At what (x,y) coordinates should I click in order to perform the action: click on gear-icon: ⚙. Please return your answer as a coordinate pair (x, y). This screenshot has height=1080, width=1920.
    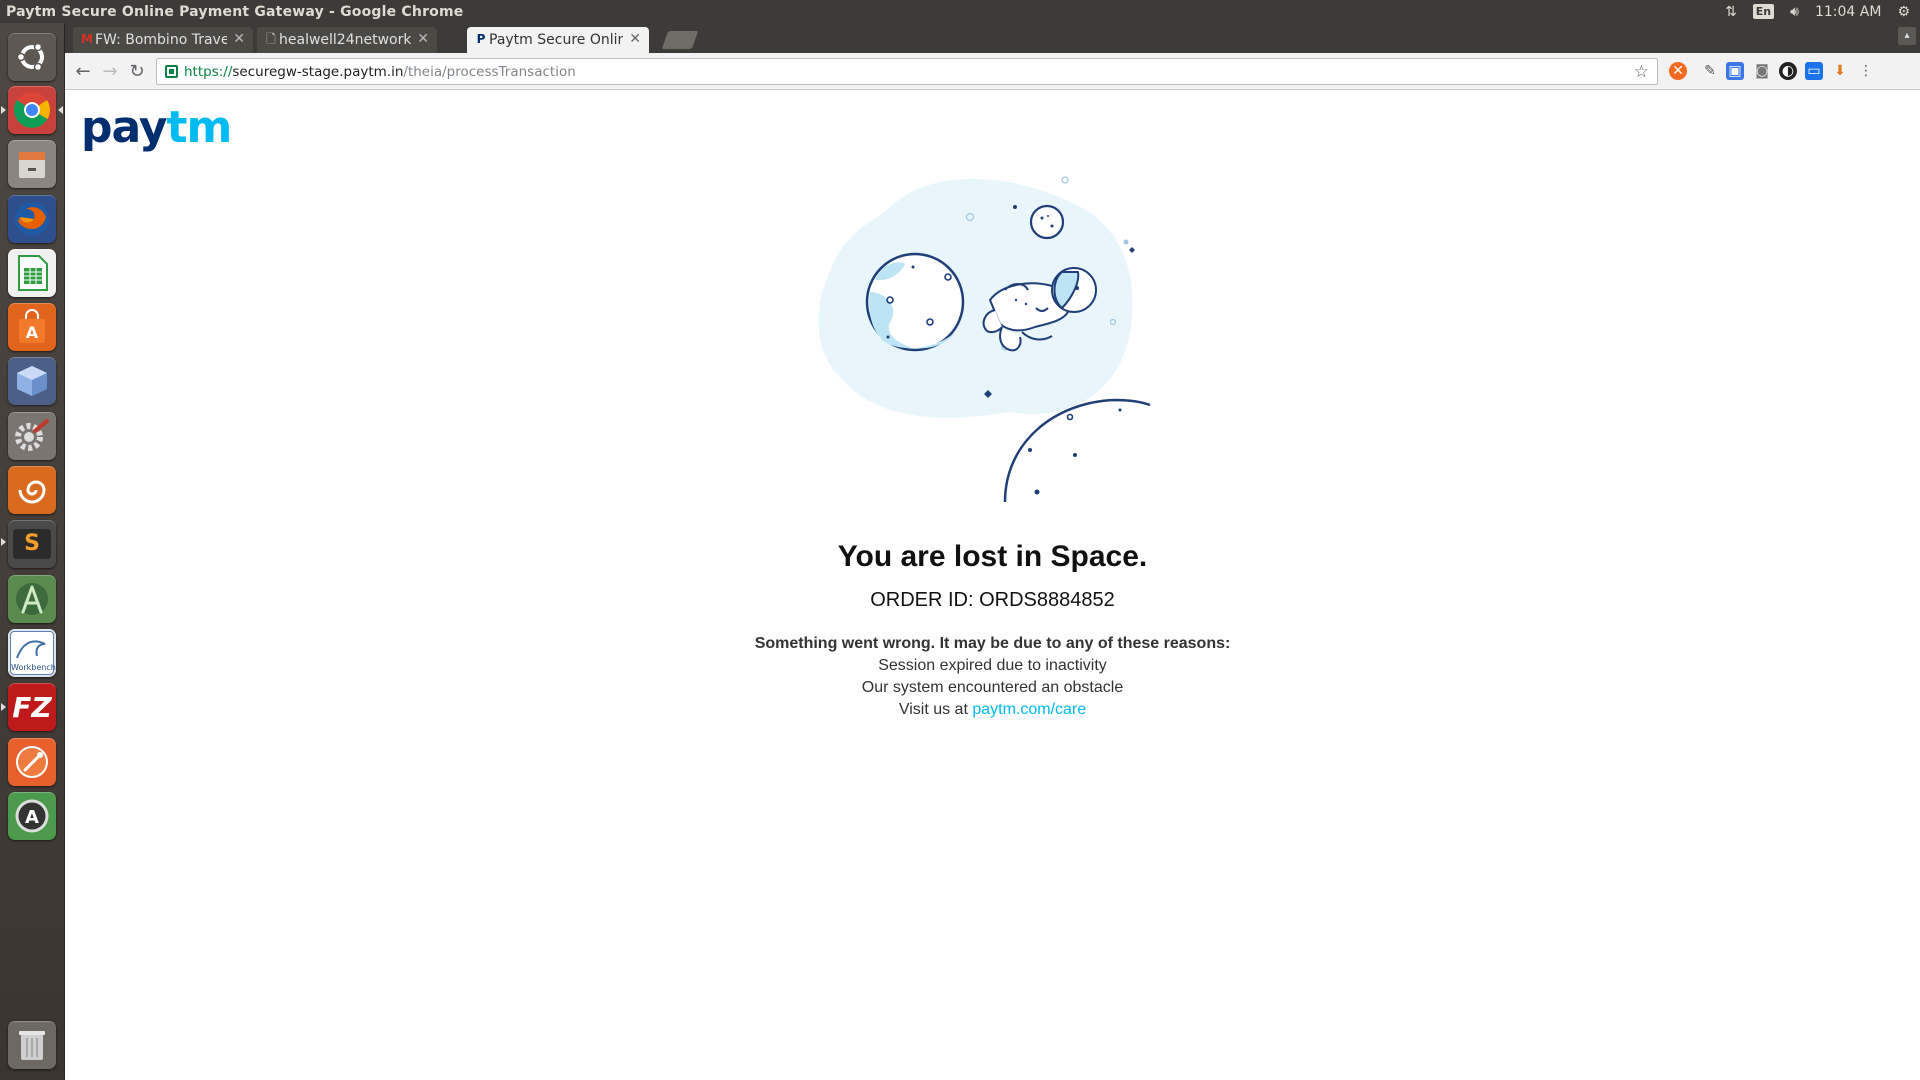
    Looking at the image, I should click on (1903, 12).